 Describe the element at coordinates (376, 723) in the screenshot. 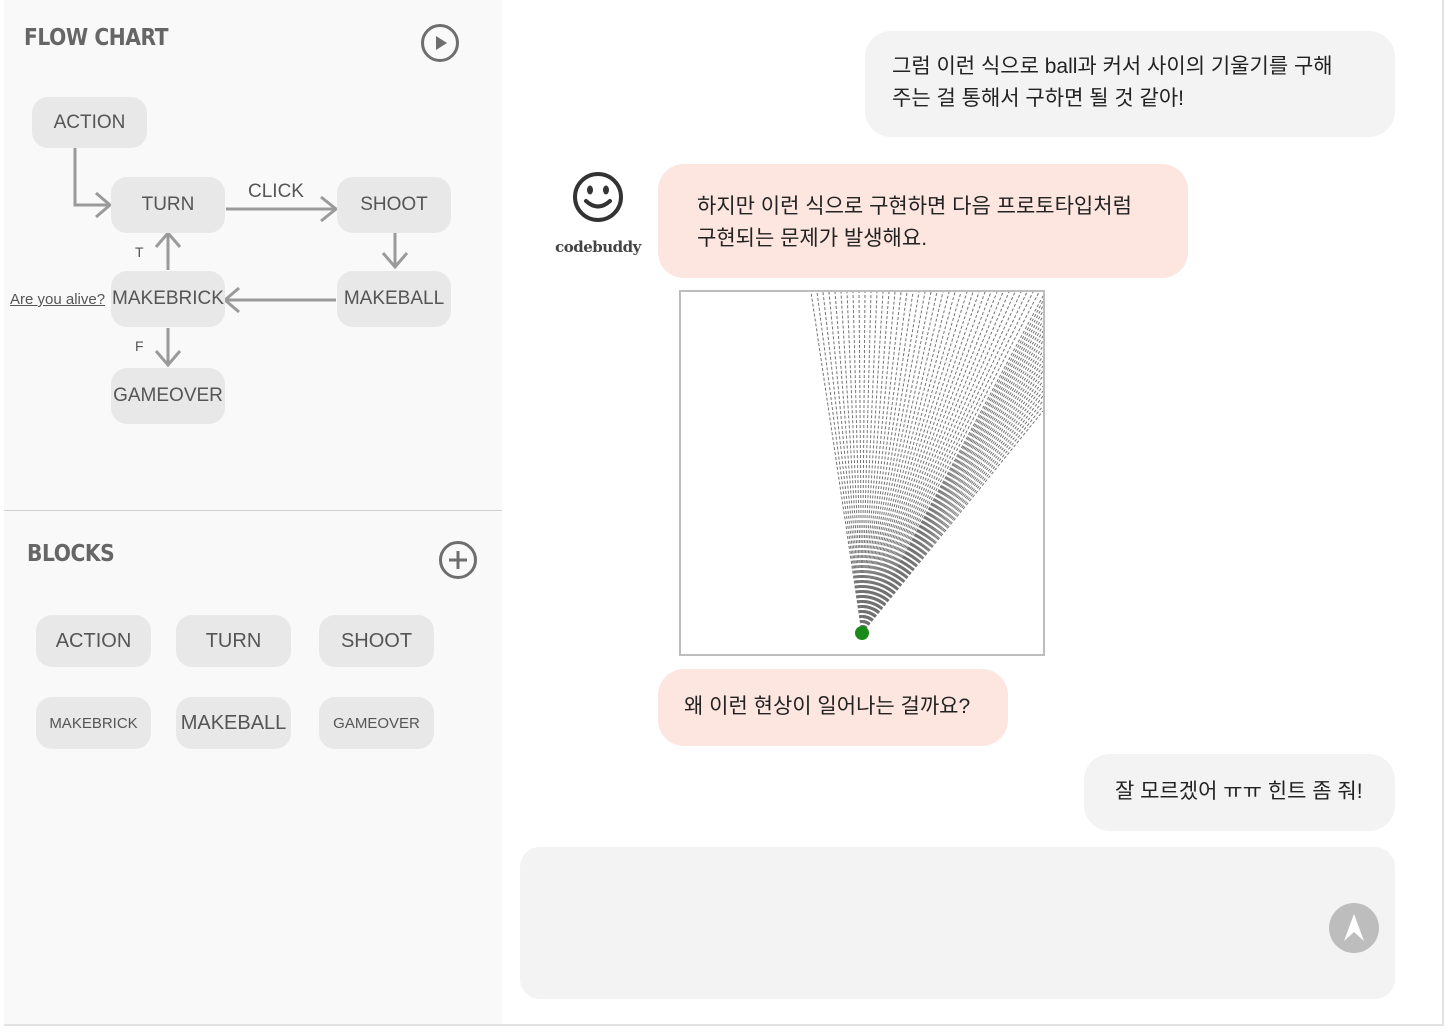

I see `block-gameover: GAMEOVER` at that location.